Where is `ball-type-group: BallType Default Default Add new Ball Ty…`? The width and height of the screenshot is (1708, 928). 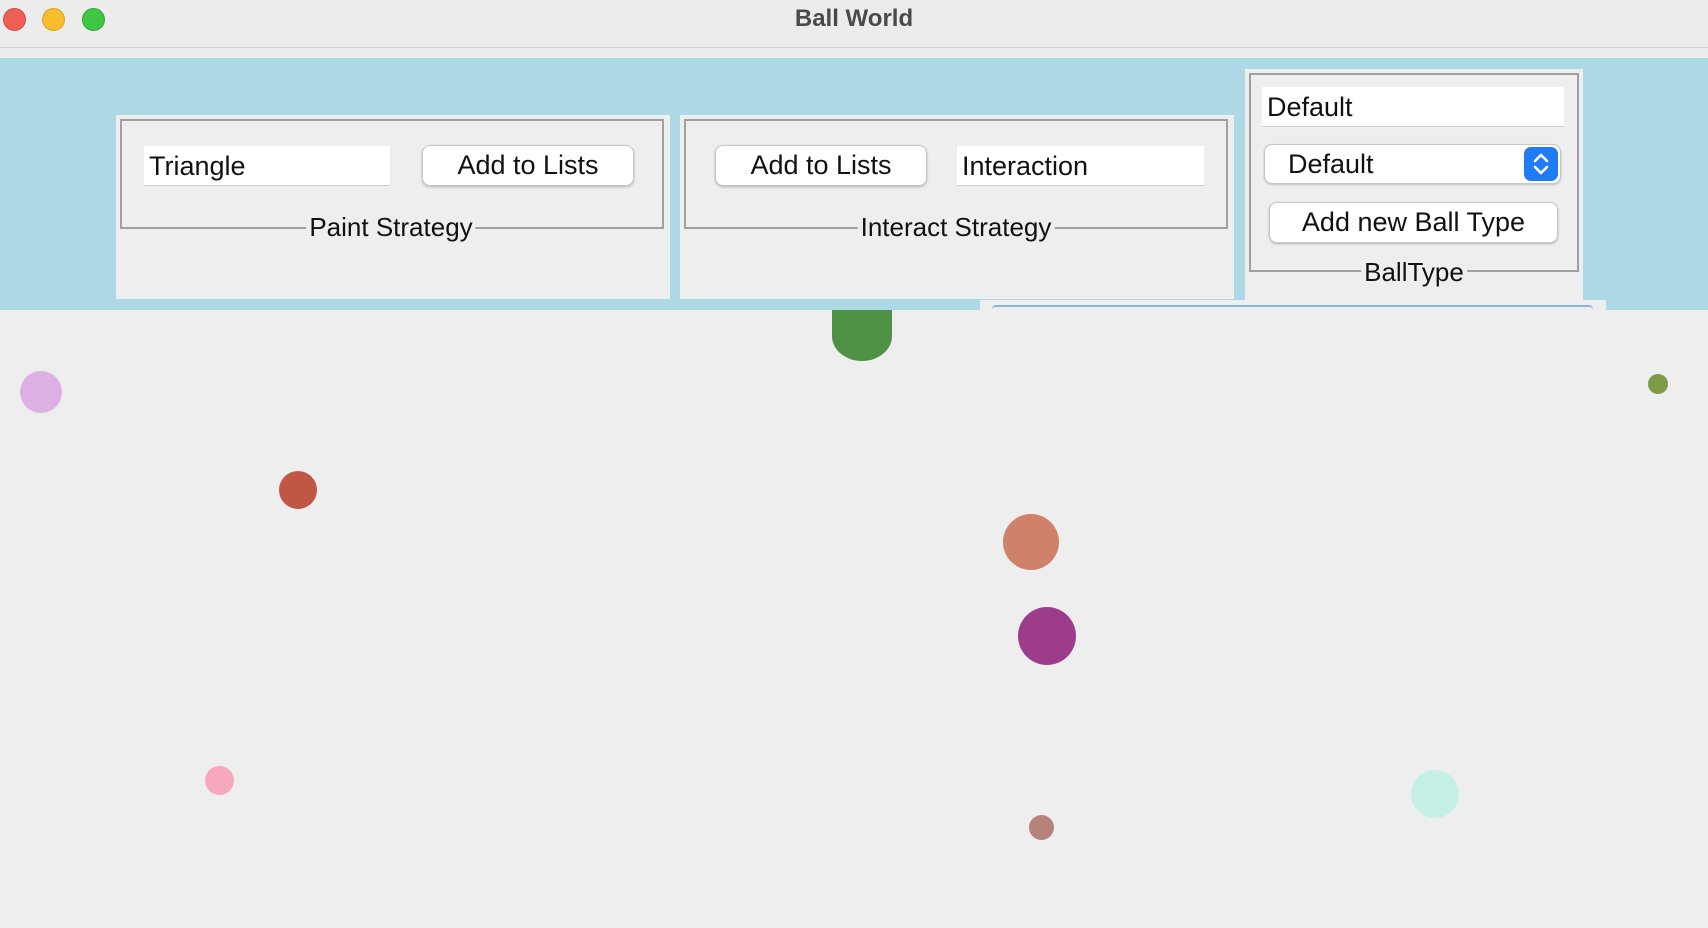 ball-type-group: BallType Default Default Add new Ball Ty… is located at coordinates (1414, 184).